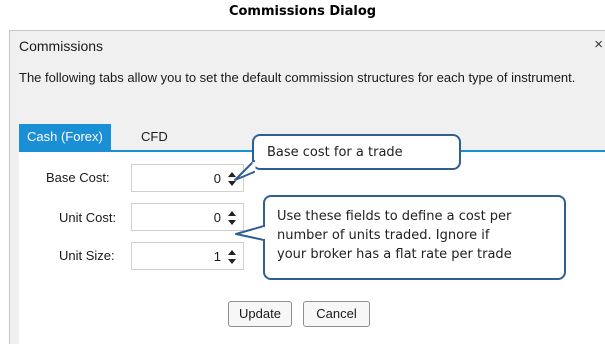  I want to click on cancel-button: Cancel, so click(336, 314).